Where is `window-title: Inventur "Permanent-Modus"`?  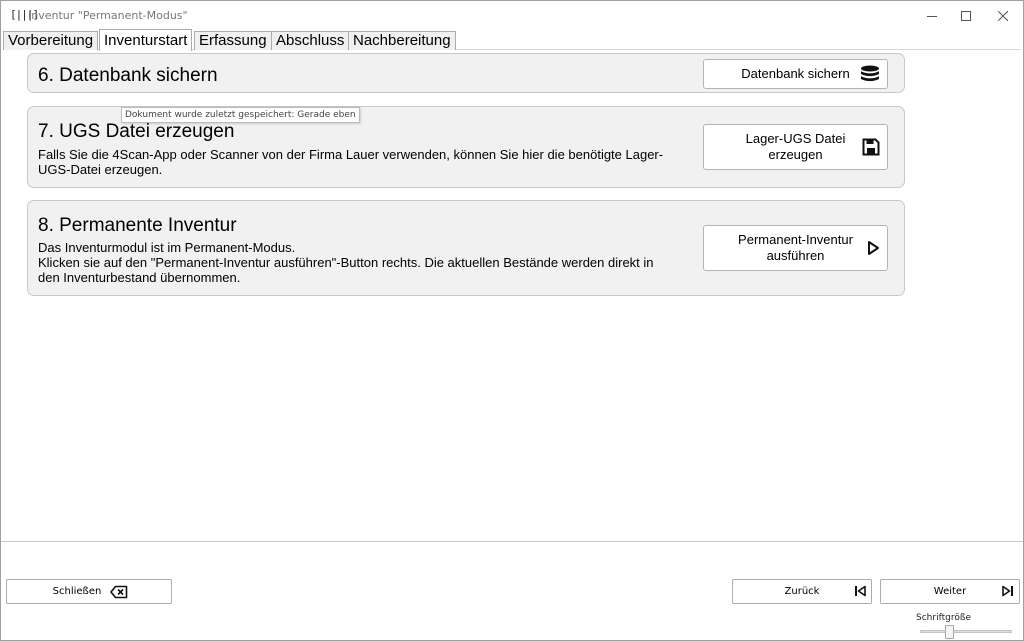
window-title: Inventur "Permanent-Modus" is located at coordinates (108, 15).